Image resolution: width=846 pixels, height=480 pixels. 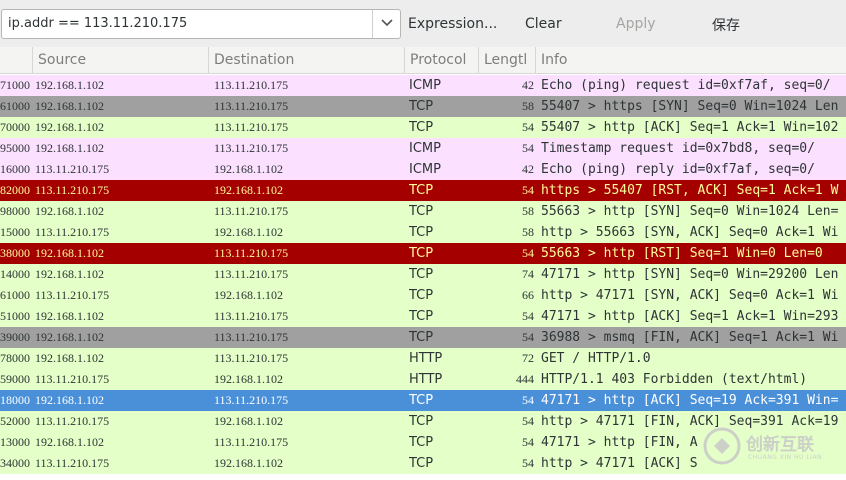 What do you see at coordinates (690, 421) in the screenshot?
I see `packet-info-cell: http > 47171 [FIN, ACK] Seq=391 Ack=19` at bounding box center [690, 421].